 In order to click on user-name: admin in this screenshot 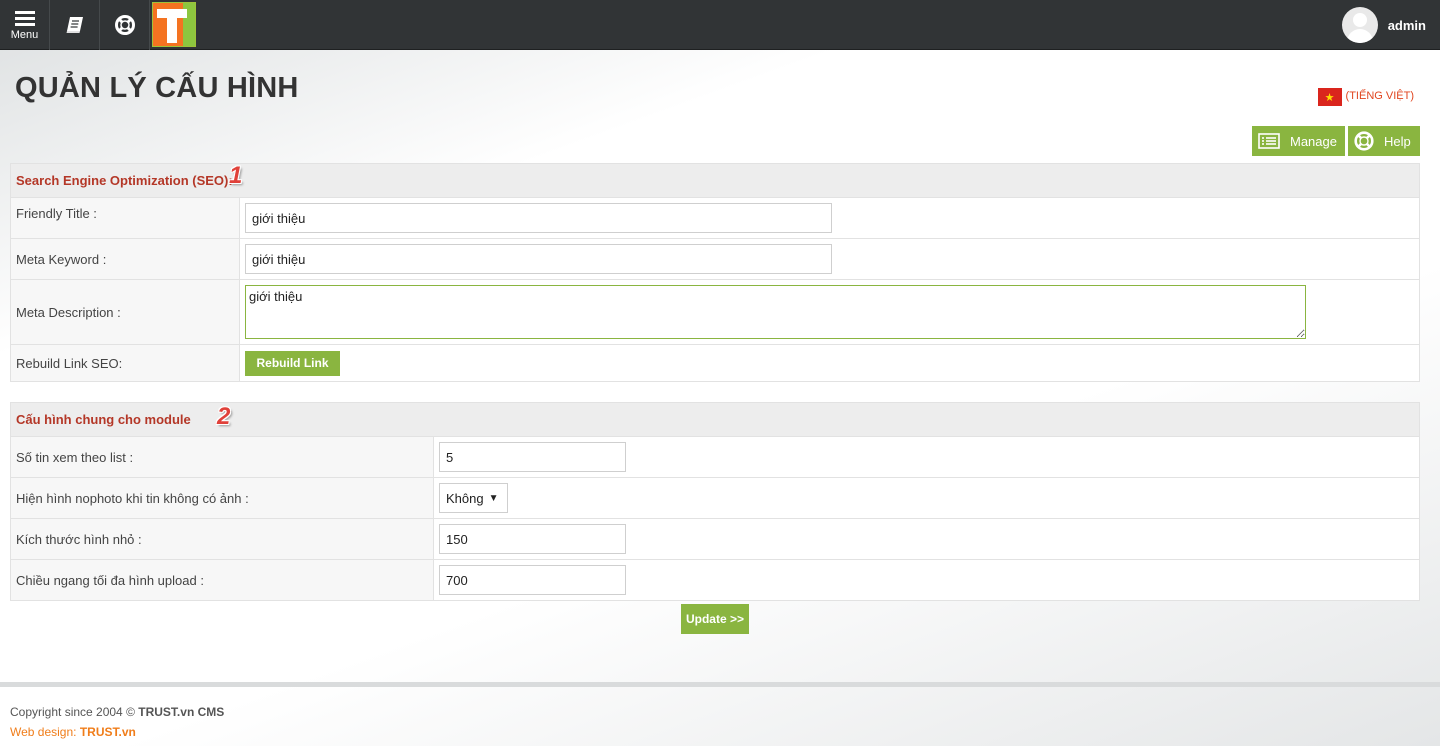, I will do `click(1406, 25)`.